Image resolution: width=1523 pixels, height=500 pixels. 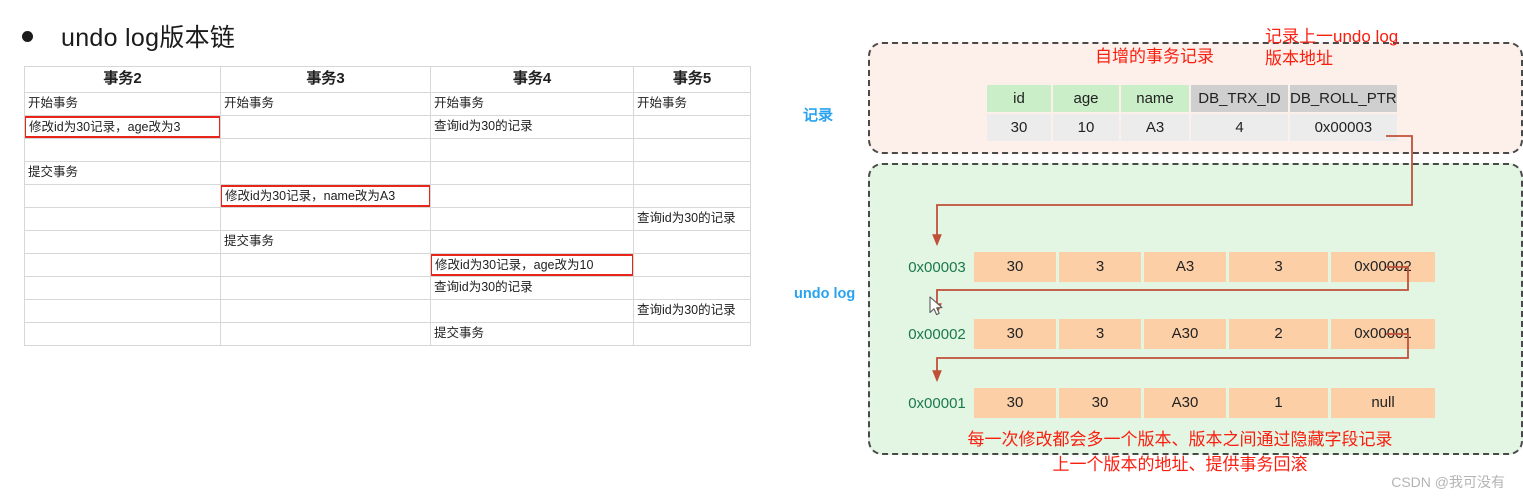 What do you see at coordinates (1185, 267) in the screenshot?
I see `undo-cell-name: A3` at bounding box center [1185, 267].